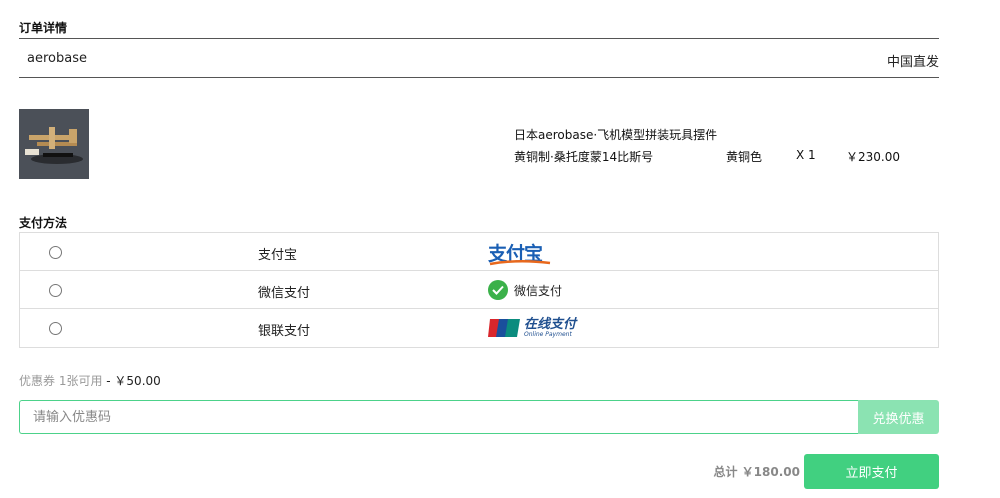 Image resolution: width=1000 pixels, height=498 pixels. Describe the element at coordinates (133, 381) in the screenshot. I see `coupon-discount-amount: - ￥50.00` at that location.